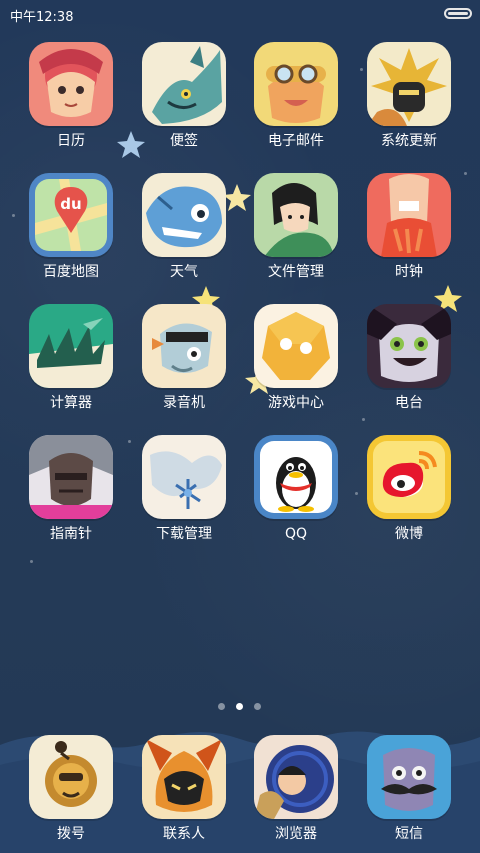 The height and width of the screenshot is (853, 480). I want to click on app-calculator: 计算器, so click(71, 363).